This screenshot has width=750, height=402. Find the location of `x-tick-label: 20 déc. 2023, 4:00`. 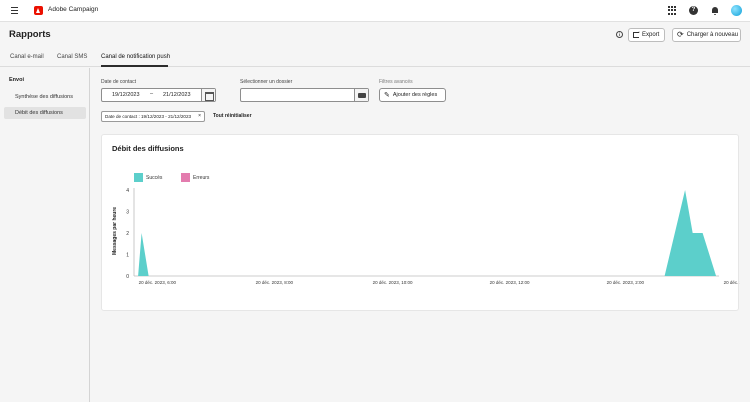

x-tick-label: 20 déc. 2023, 4:00 is located at coordinates (732, 282).